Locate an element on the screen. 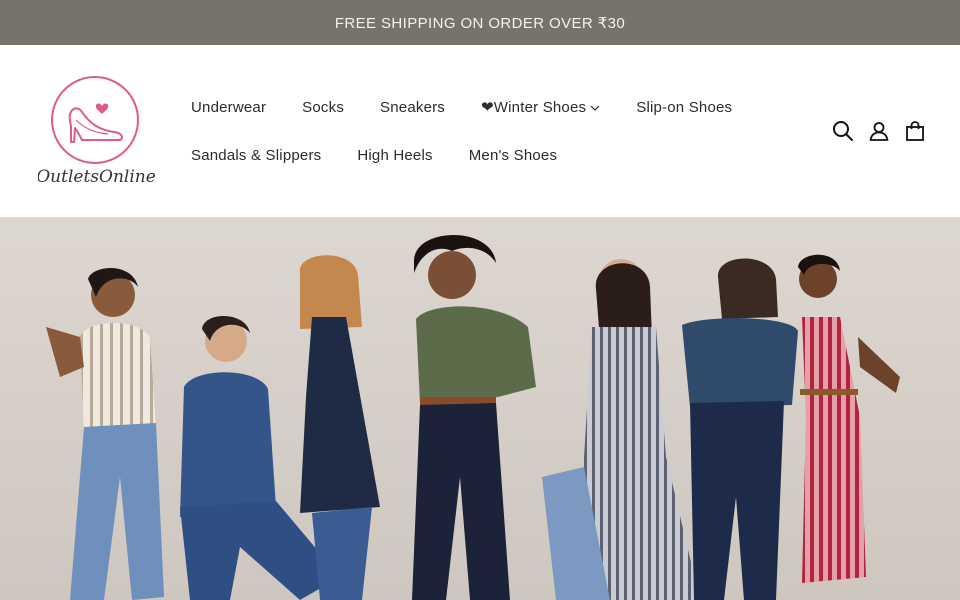  announcement-bar: FREE SHIPPING ON ORDER OVER ₹30 is located at coordinates (480, 22).